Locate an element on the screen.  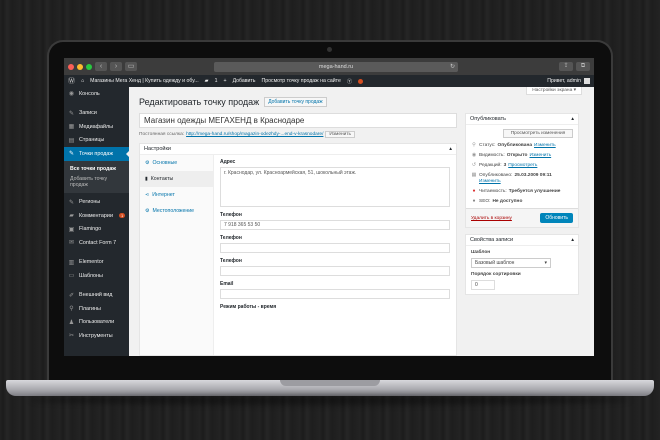
wordpress-logo-icon: Ⓦ is located at coordinates (71, 81).